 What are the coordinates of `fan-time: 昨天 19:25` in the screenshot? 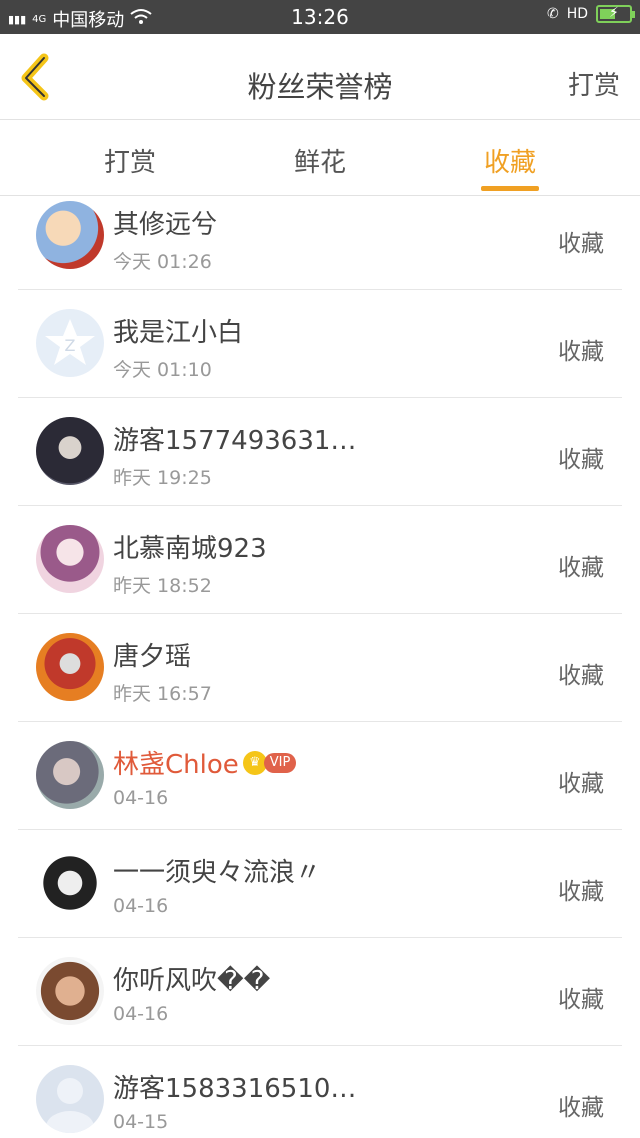 It's located at (162, 478).